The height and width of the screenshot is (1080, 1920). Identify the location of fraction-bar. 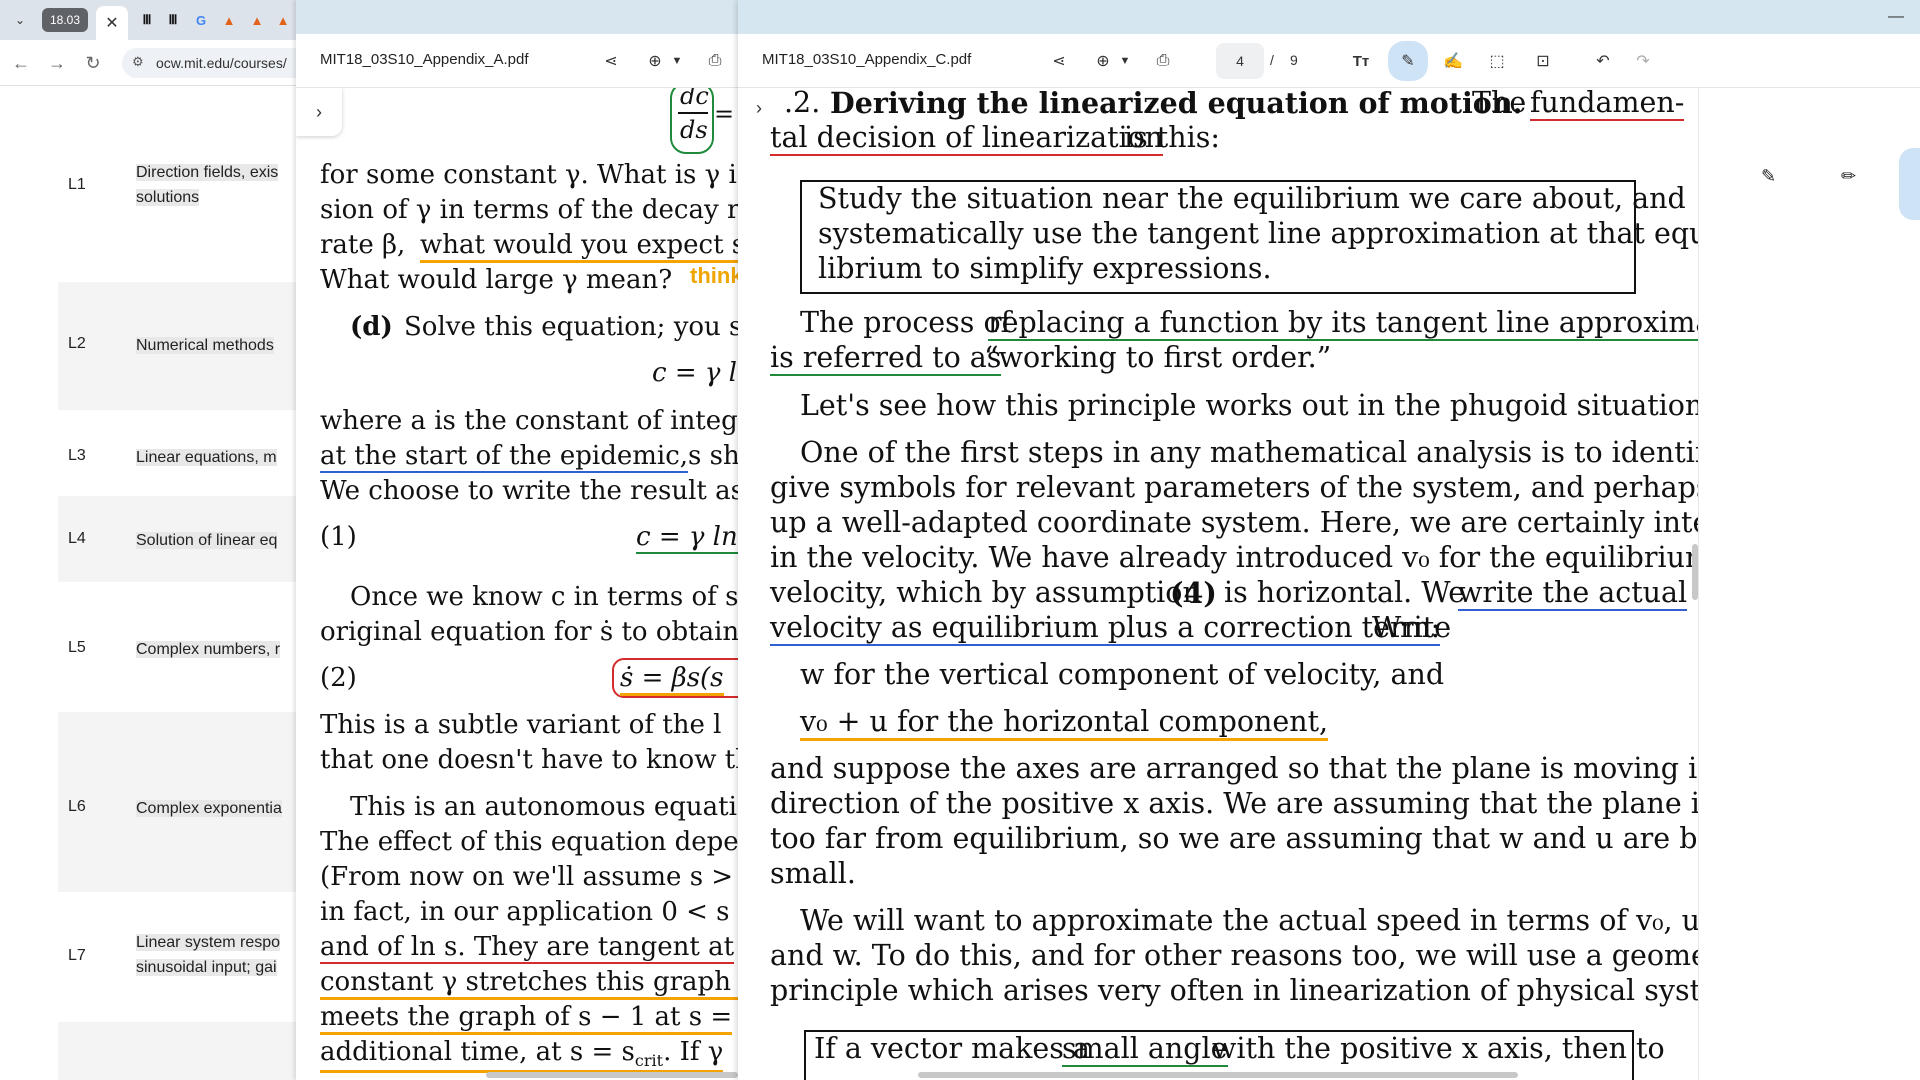
(693, 113).